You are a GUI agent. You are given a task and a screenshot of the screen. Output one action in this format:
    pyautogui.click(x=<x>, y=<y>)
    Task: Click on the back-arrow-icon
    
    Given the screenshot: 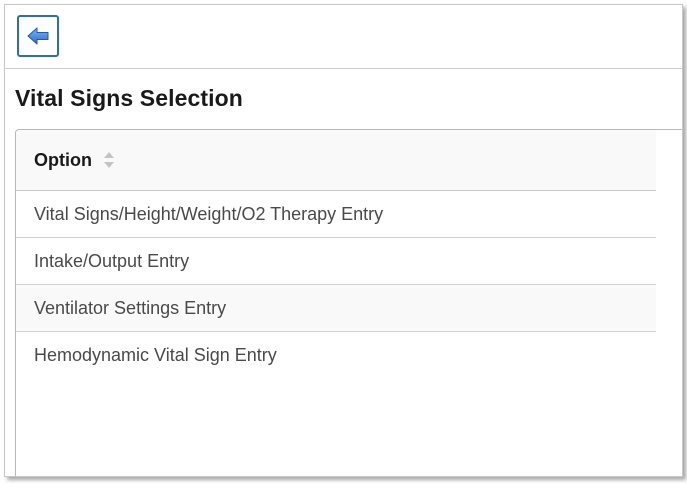 What is the action you would take?
    pyautogui.click(x=38, y=36)
    